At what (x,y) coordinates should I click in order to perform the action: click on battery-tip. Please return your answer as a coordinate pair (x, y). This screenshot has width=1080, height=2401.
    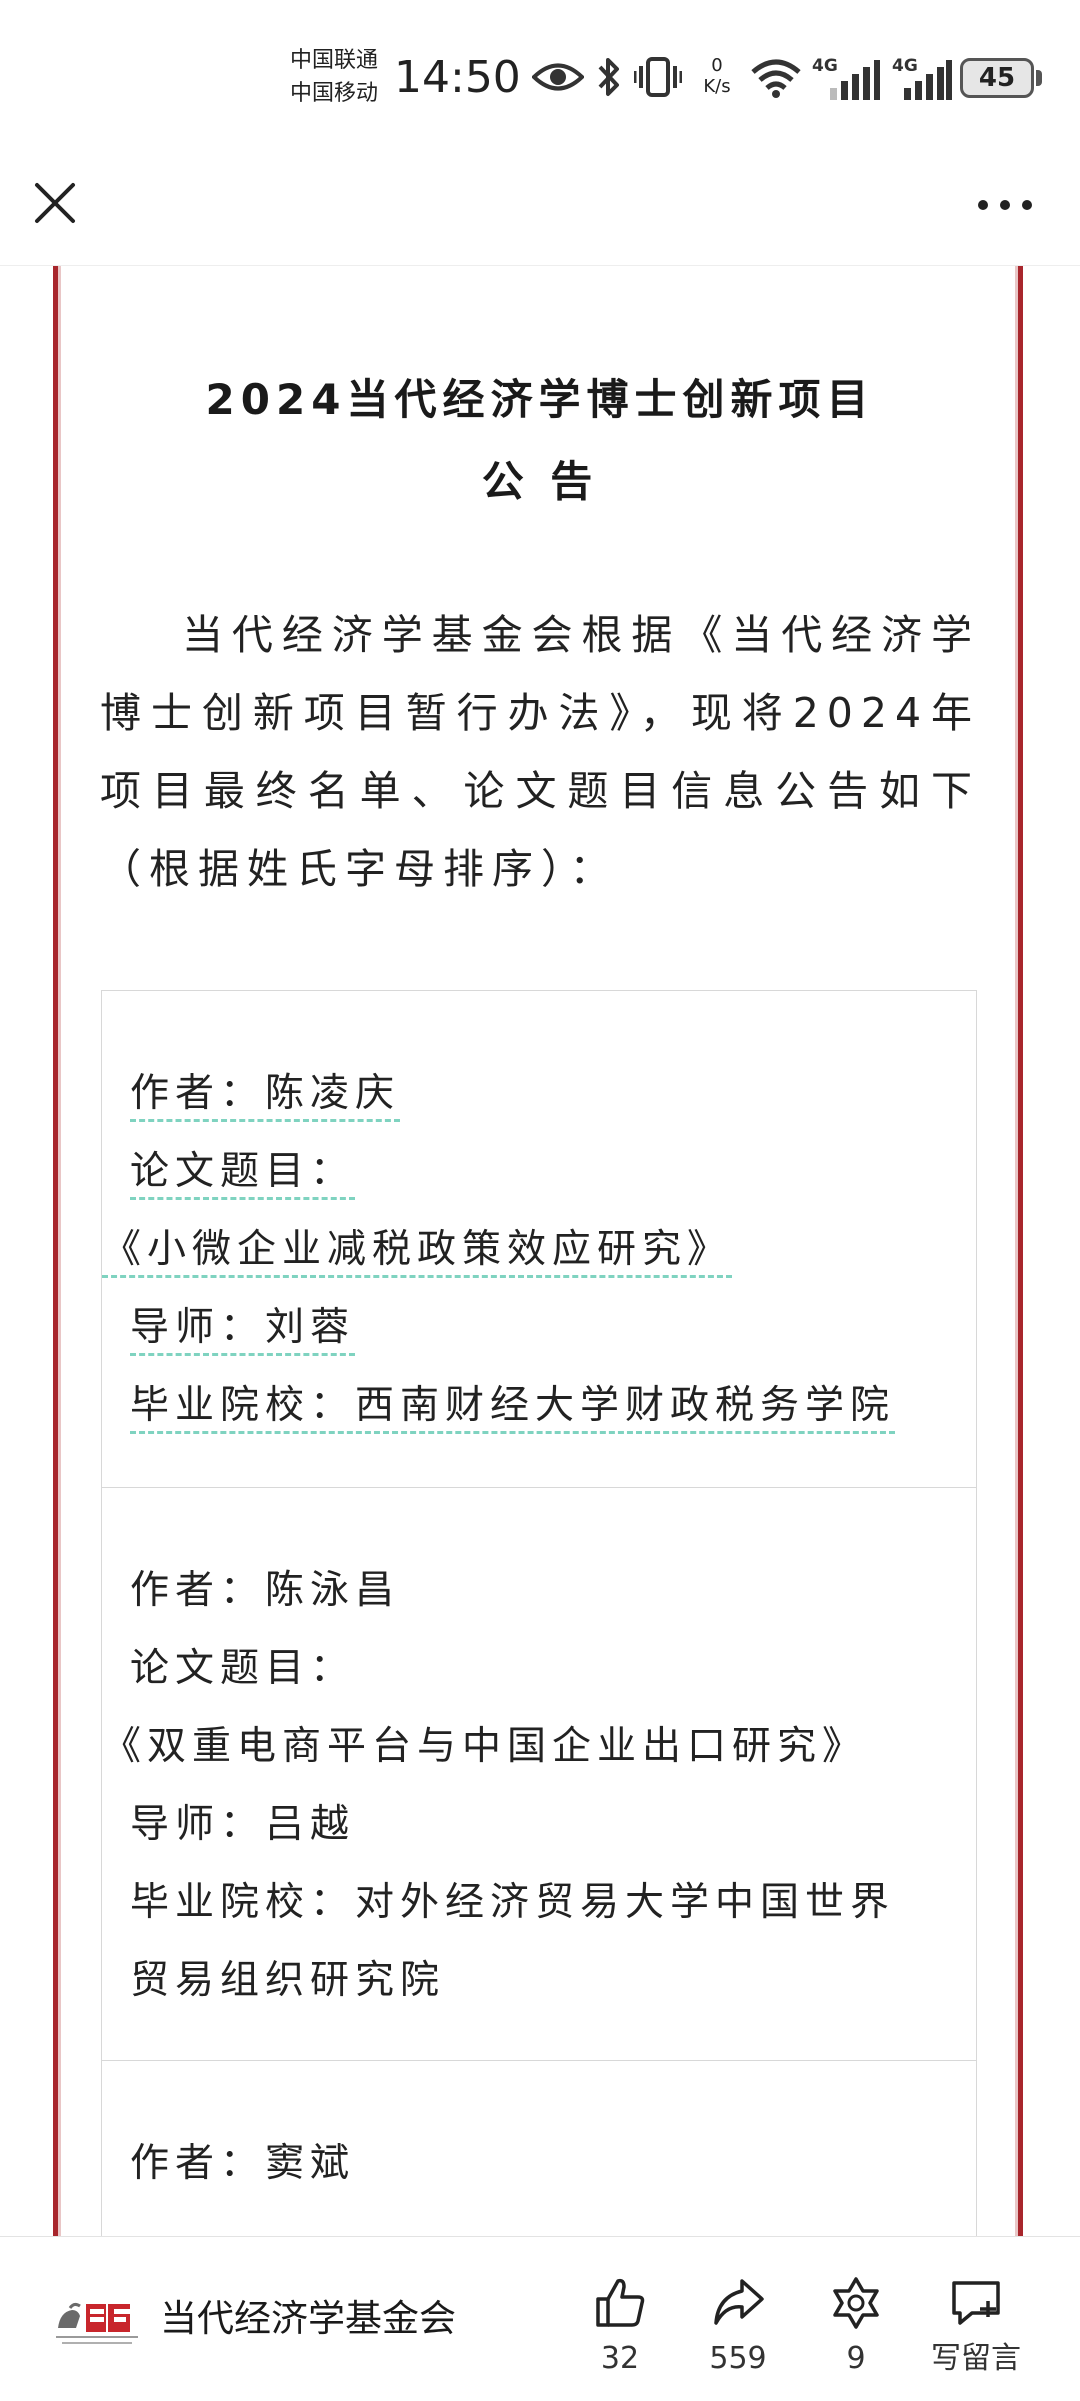
    Looking at the image, I should click on (1039, 78).